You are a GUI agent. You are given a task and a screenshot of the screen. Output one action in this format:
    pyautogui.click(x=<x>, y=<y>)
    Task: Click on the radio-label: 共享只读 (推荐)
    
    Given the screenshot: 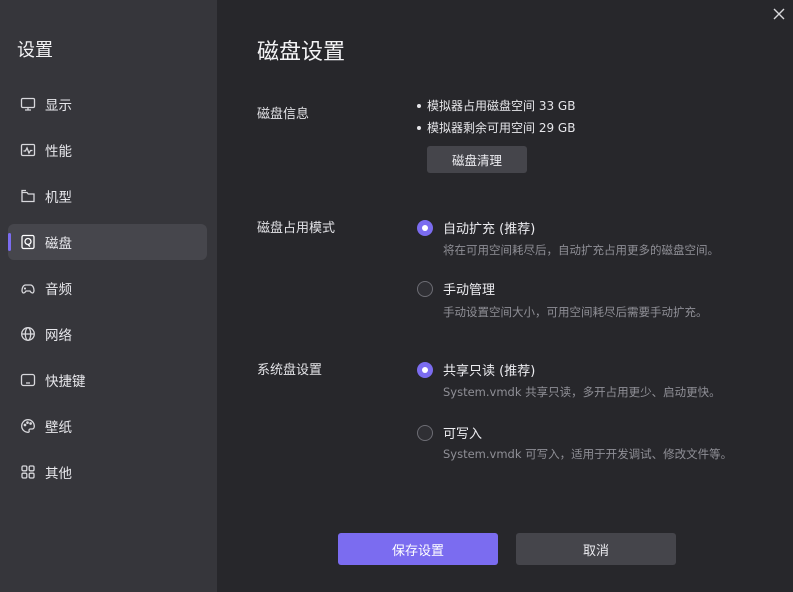 What is the action you would take?
    pyautogui.click(x=489, y=371)
    